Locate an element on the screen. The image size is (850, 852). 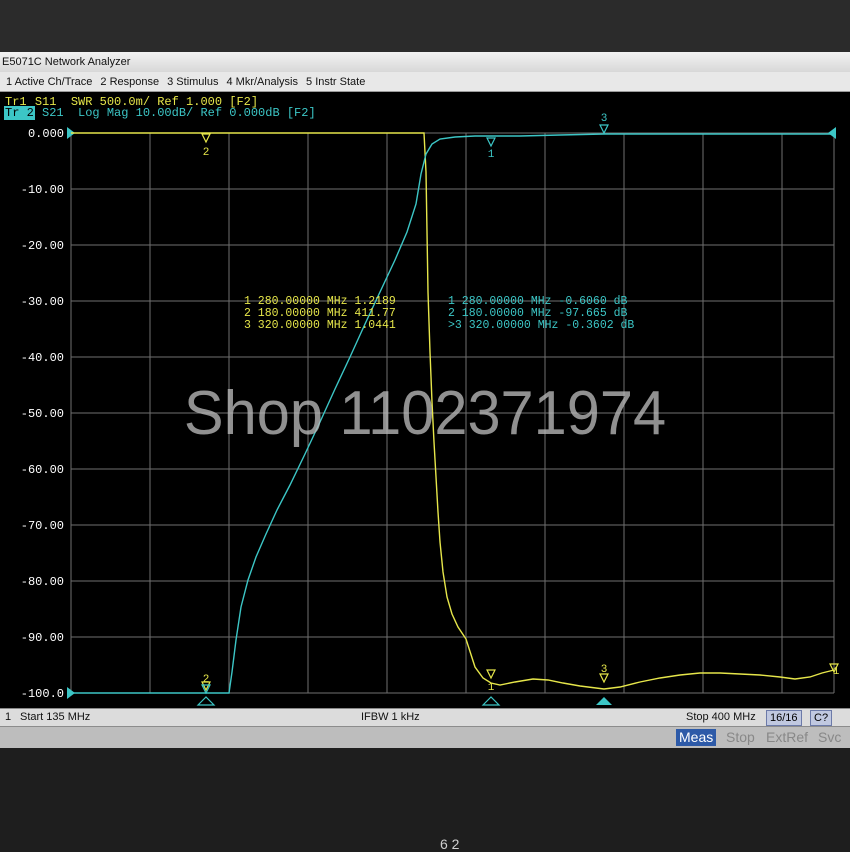
system-status-bar: Meas Stop ExtRef Svc is located at coordinates (425, 737).